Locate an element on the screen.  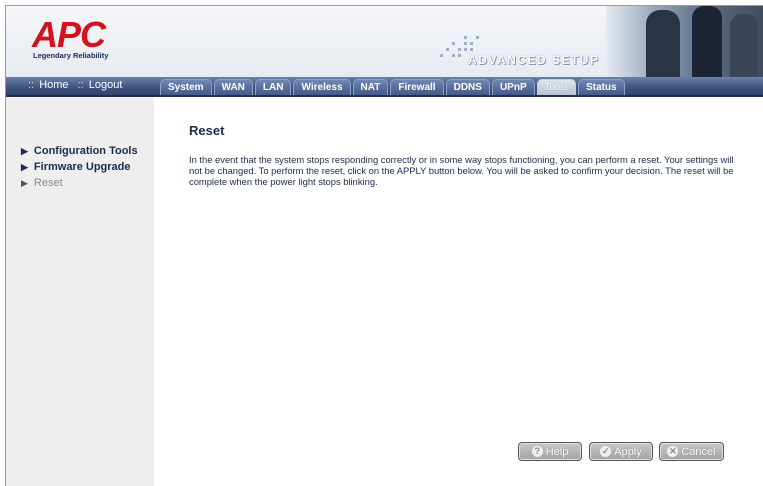
sidebar-item-label: Configuration Tools is located at coordinates (85, 151).